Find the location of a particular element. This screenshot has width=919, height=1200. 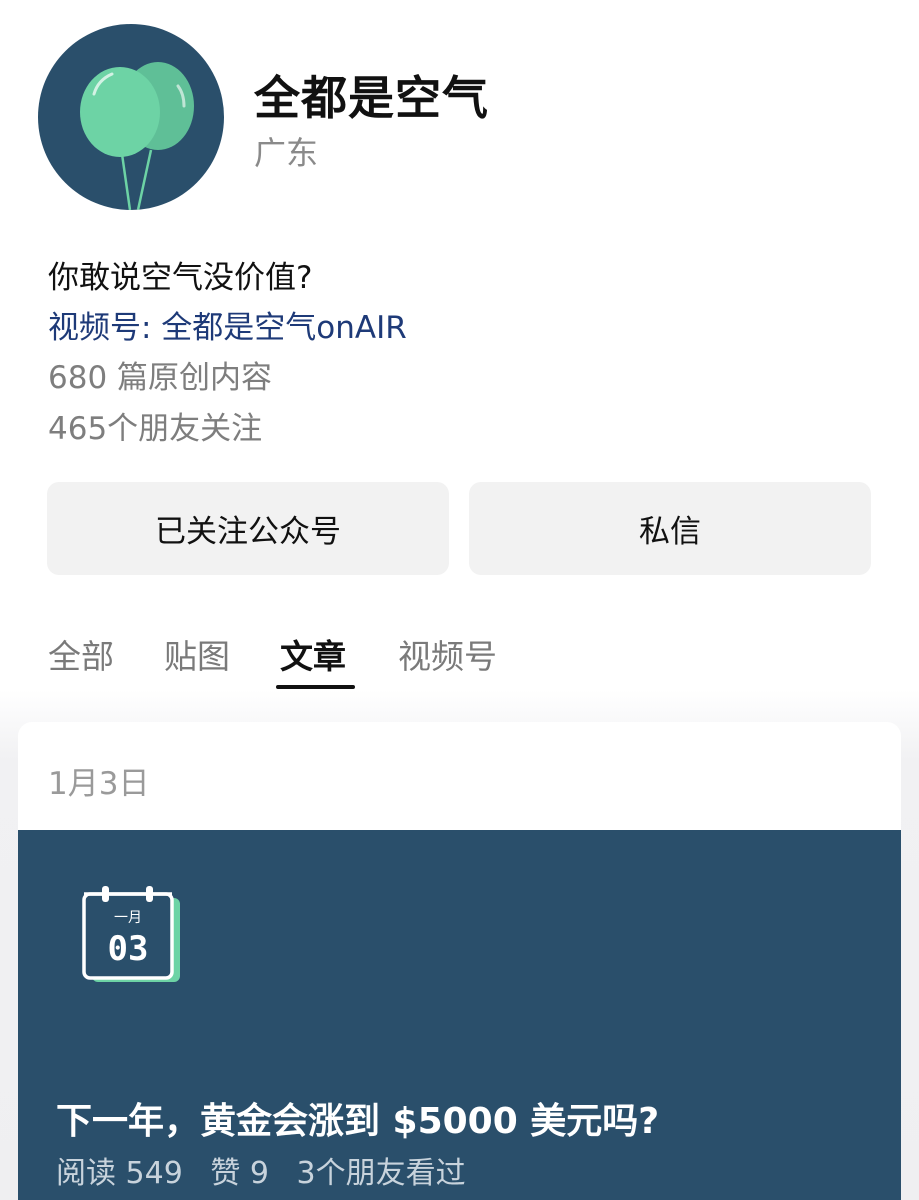

like-count: 赞 9 is located at coordinates (239, 1173).